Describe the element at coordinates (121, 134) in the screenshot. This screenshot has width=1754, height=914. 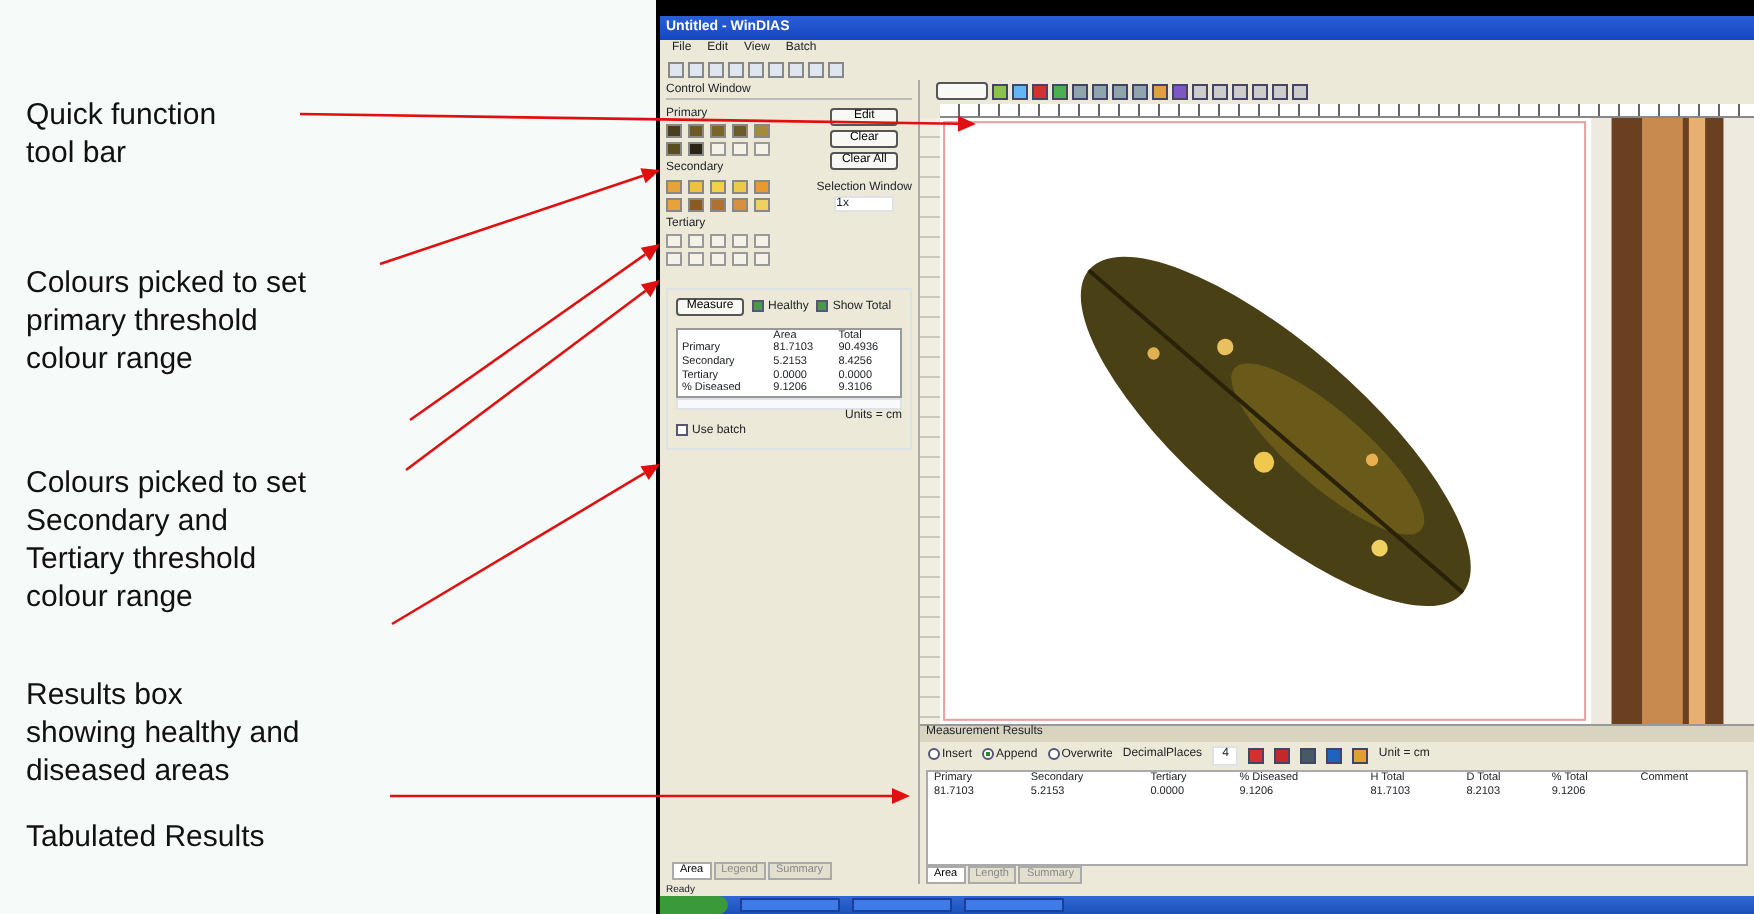
I see `annotation-text: Quick function tool bar` at that location.